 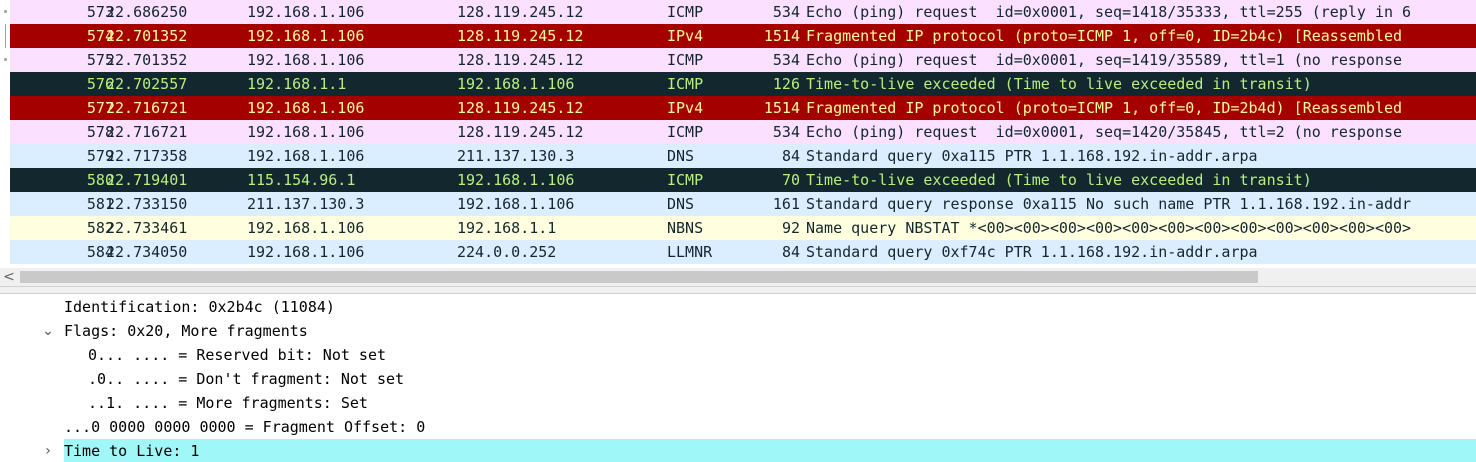 I want to click on packet-number: 579, so click(x=100, y=156).